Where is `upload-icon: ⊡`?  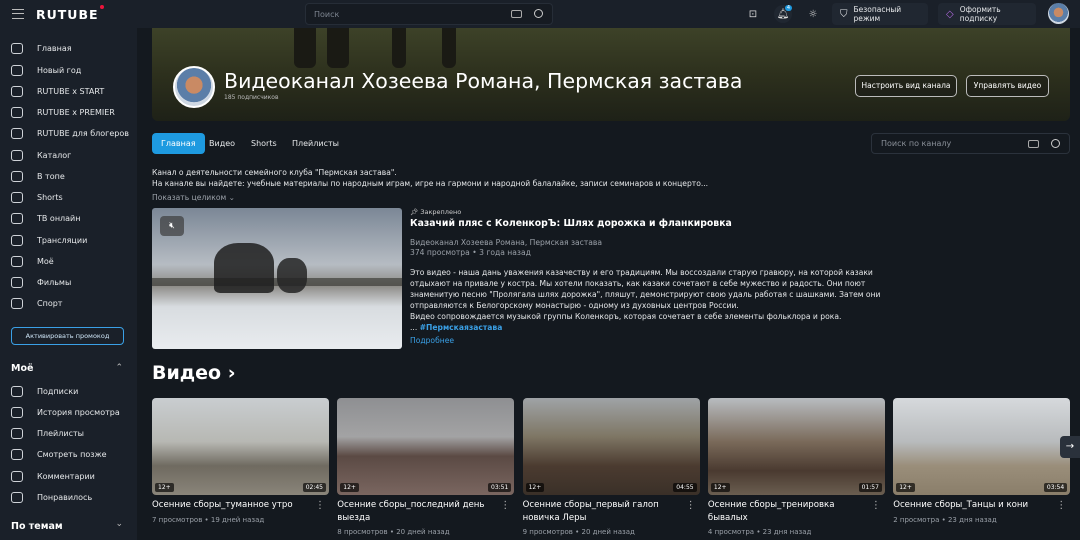 upload-icon: ⊡ is located at coordinates (753, 14).